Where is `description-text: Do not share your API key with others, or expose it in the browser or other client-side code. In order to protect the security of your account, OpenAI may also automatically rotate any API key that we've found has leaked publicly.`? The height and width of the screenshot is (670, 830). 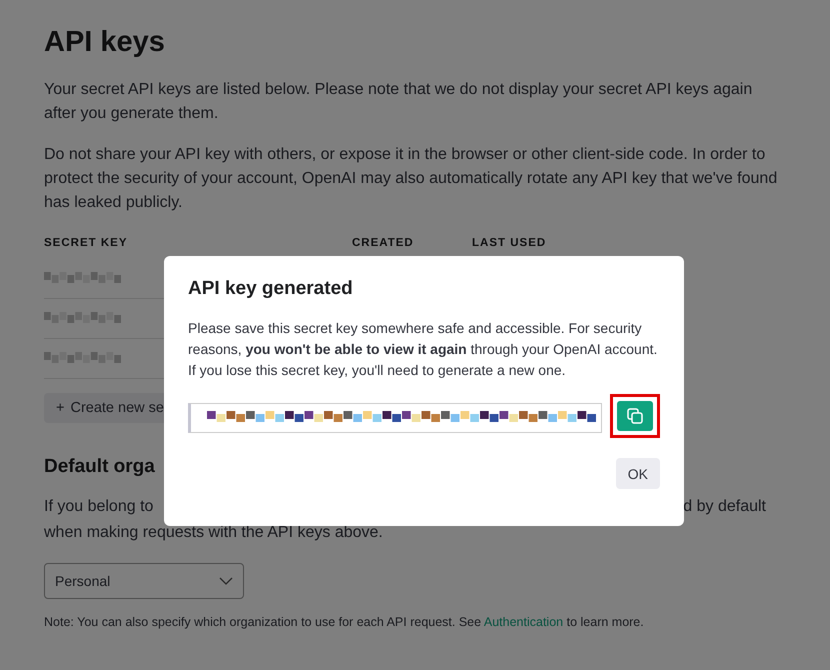 description-text: Do not share your API key with others, or expose it in the browser or other client-side code. In order to protect the security of your account, OpenAI may also automatically rotate any API key that we've found has leaked publicly. is located at coordinates (411, 179).